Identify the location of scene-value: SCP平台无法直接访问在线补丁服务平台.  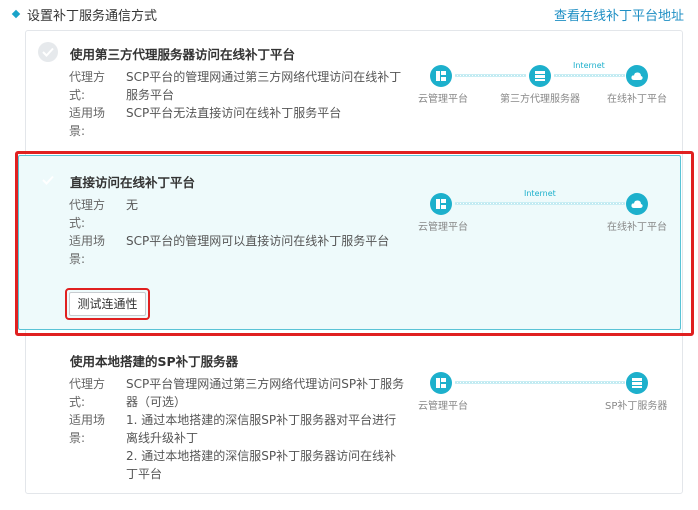
(234, 113).